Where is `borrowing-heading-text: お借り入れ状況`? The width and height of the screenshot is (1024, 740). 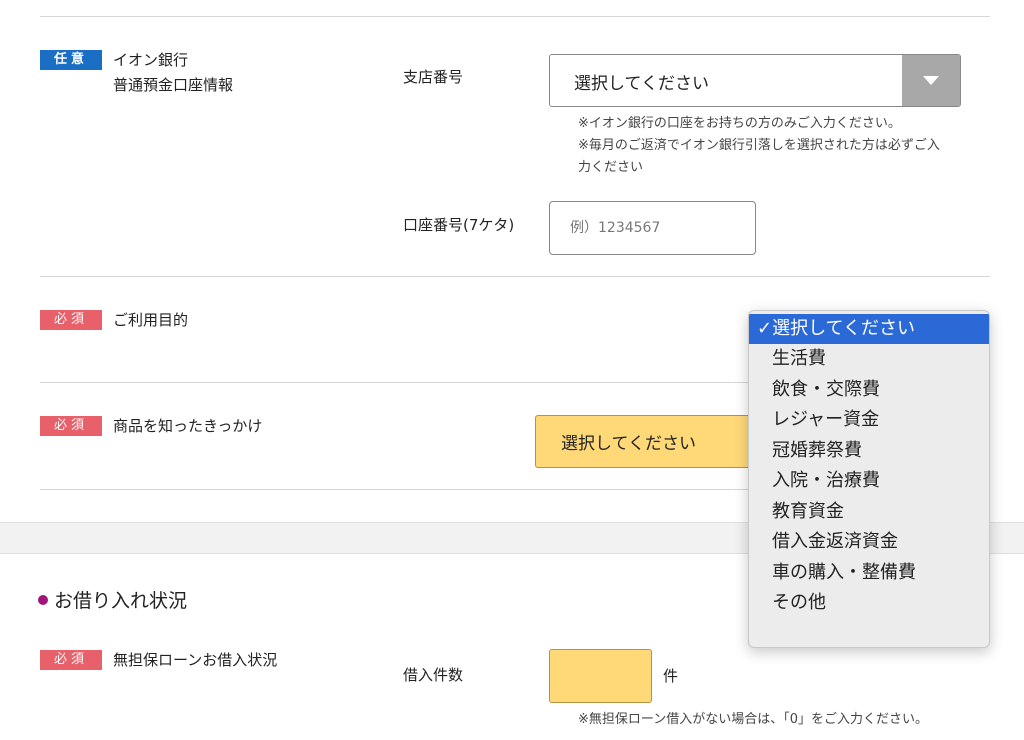 borrowing-heading-text: お借り入れ状況 is located at coordinates (121, 601).